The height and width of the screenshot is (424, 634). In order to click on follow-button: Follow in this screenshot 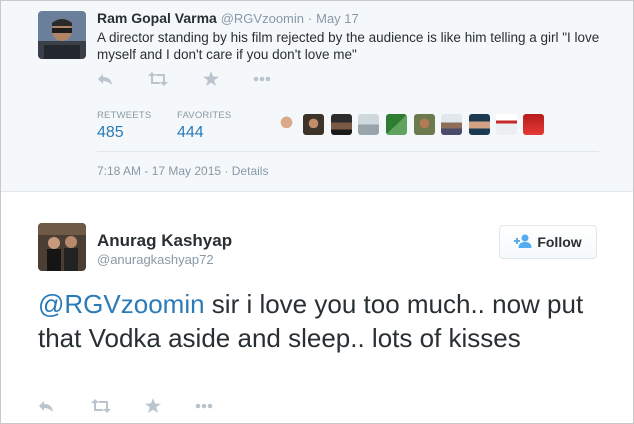, I will do `click(548, 242)`.